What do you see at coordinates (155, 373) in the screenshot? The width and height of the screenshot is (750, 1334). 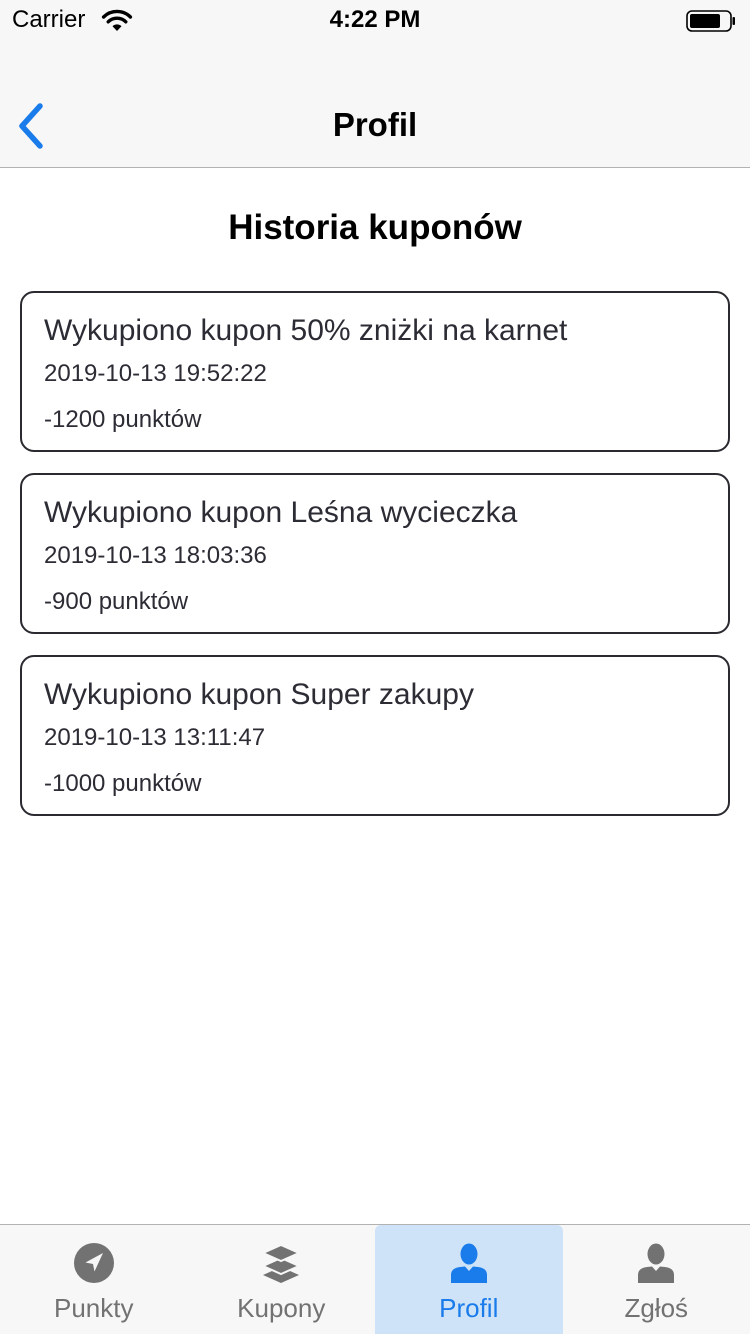 I see `coupon-date: 2019-10-13 19:52:22` at bounding box center [155, 373].